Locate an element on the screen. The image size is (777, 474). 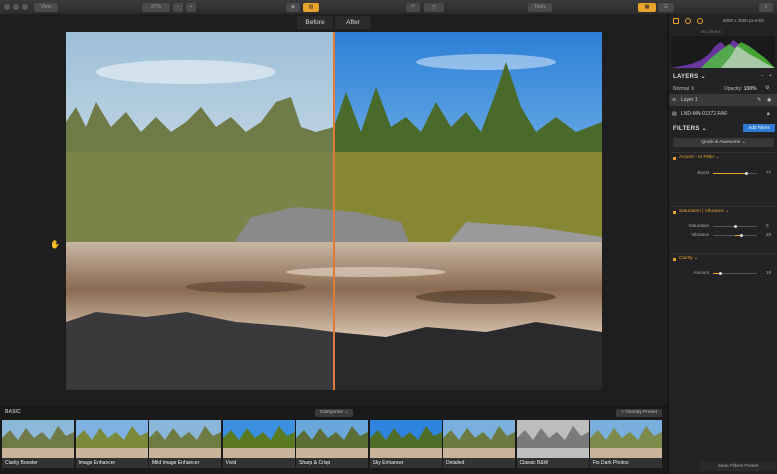
preset-thumbnail: Fix Dark Photos is located at coordinates (626, 444).